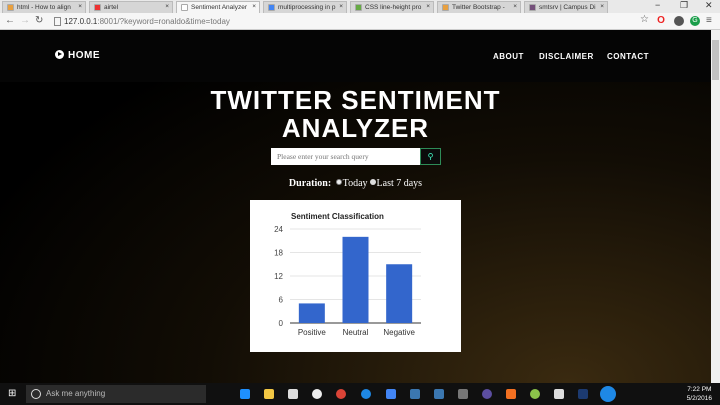 This screenshot has height=405, width=720. I want to click on scrollbar-thumb, so click(715, 60).